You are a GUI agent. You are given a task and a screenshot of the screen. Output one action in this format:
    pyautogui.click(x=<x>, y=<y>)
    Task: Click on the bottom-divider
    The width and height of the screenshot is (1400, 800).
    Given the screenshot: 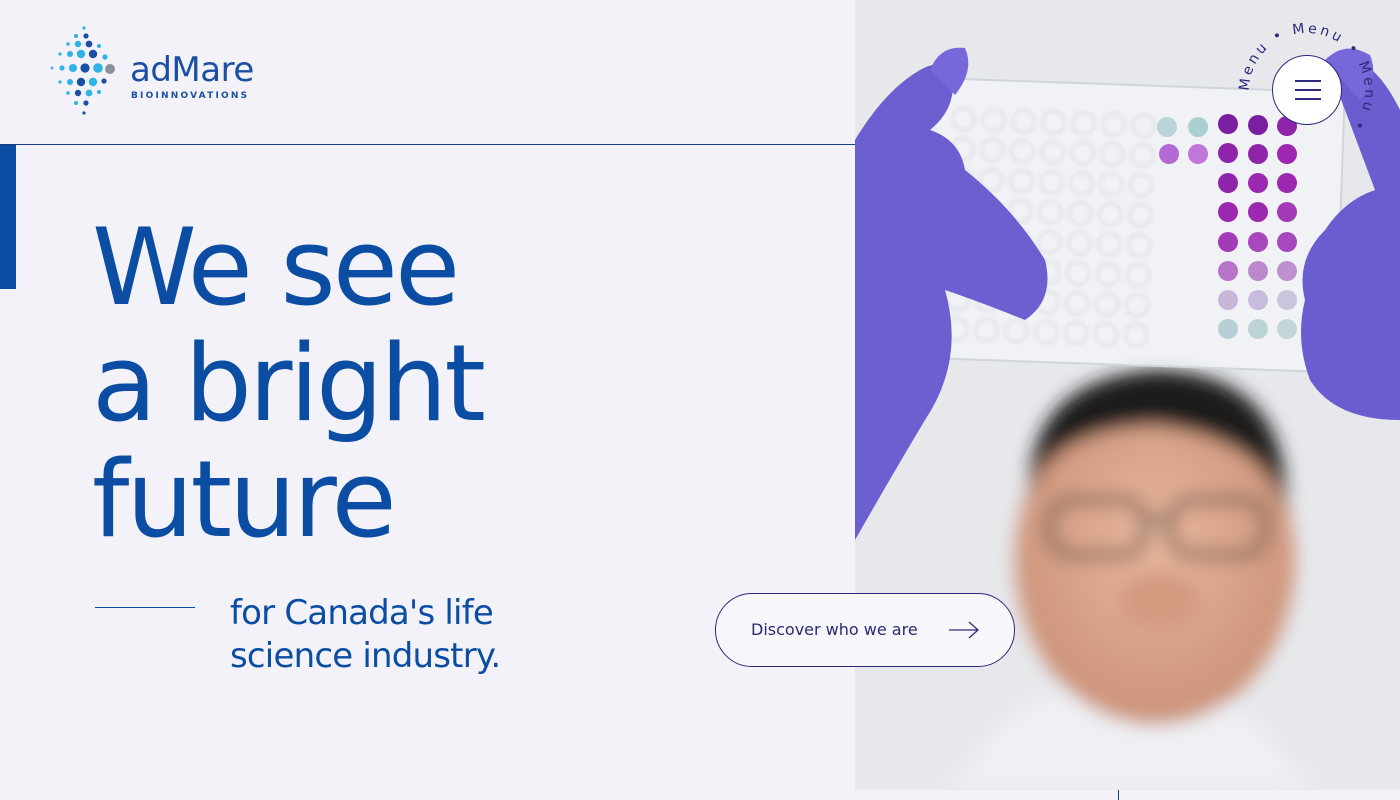 What is the action you would take?
    pyautogui.click(x=1118, y=795)
    